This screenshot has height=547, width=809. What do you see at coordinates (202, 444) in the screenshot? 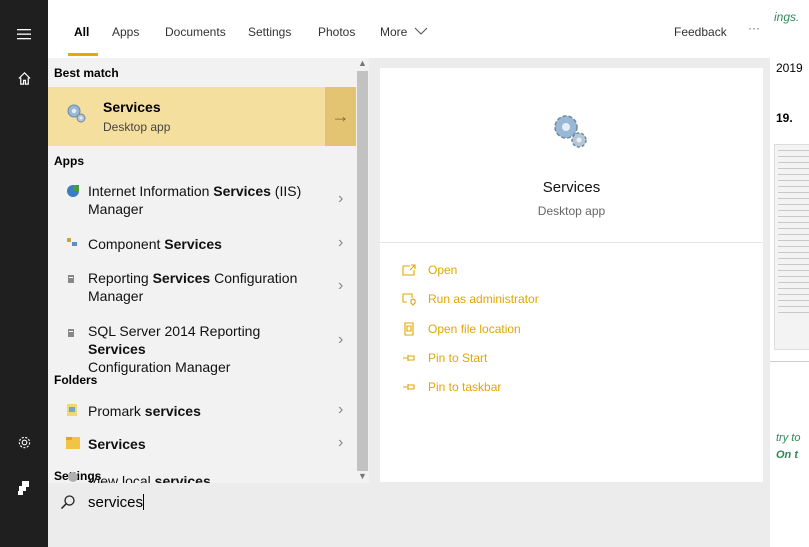
I see `folder-result-services: Services ›` at bounding box center [202, 444].